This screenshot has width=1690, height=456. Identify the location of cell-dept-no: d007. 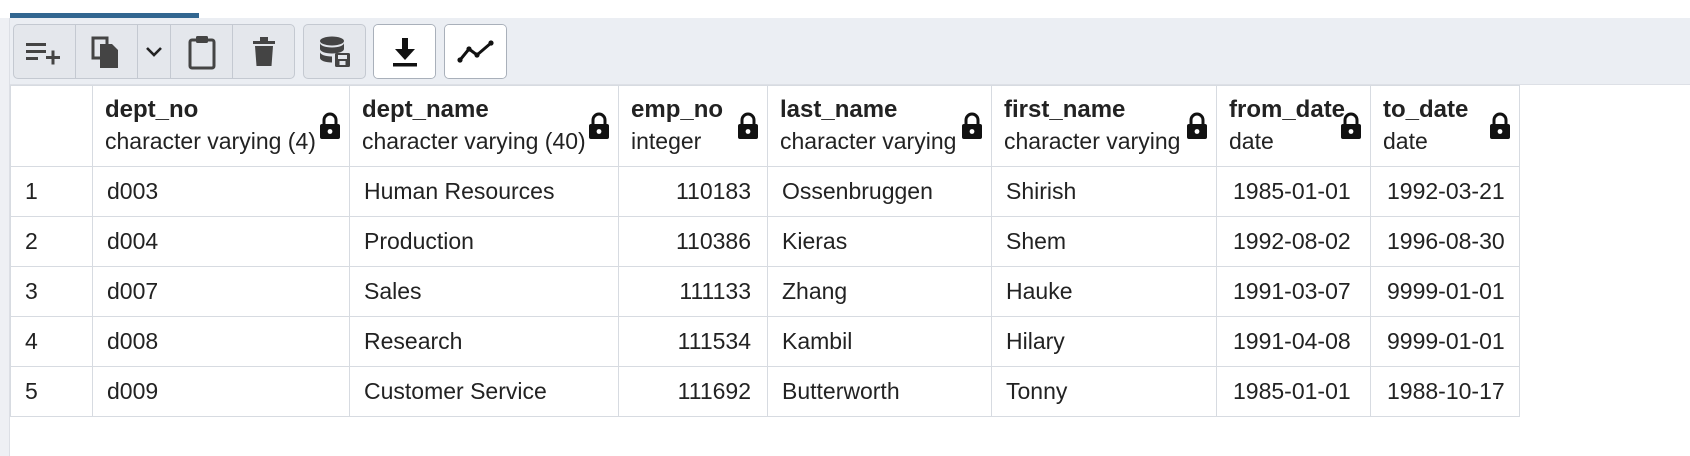
(221, 291).